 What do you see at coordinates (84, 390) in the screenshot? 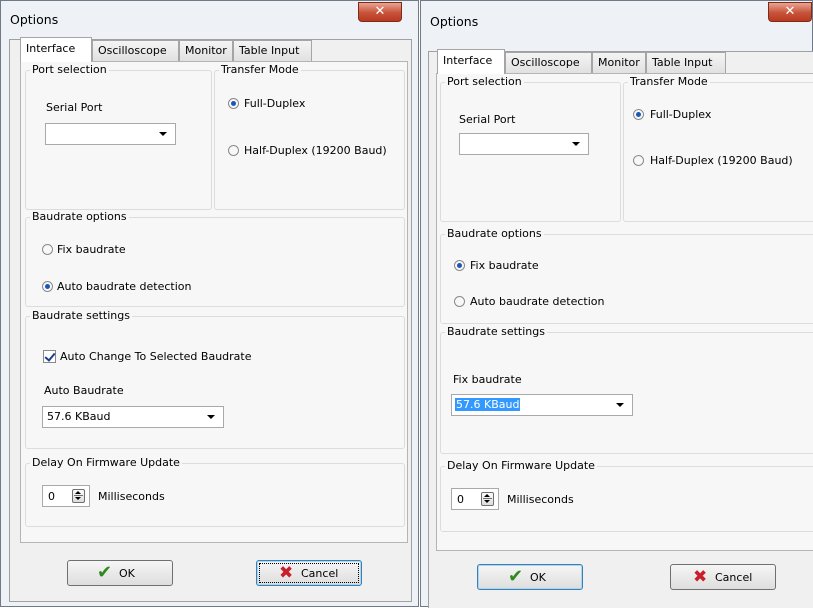
I see `auto-baudrate-field-label: Auto Baudrate` at bounding box center [84, 390].